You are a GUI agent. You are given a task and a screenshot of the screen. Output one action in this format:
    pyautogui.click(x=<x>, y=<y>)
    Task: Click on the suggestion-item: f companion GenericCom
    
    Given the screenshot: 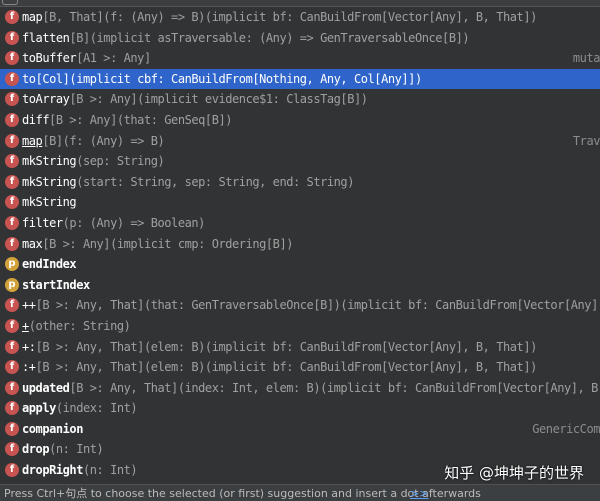 What is the action you would take?
    pyautogui.click(x=300, y=429)
    